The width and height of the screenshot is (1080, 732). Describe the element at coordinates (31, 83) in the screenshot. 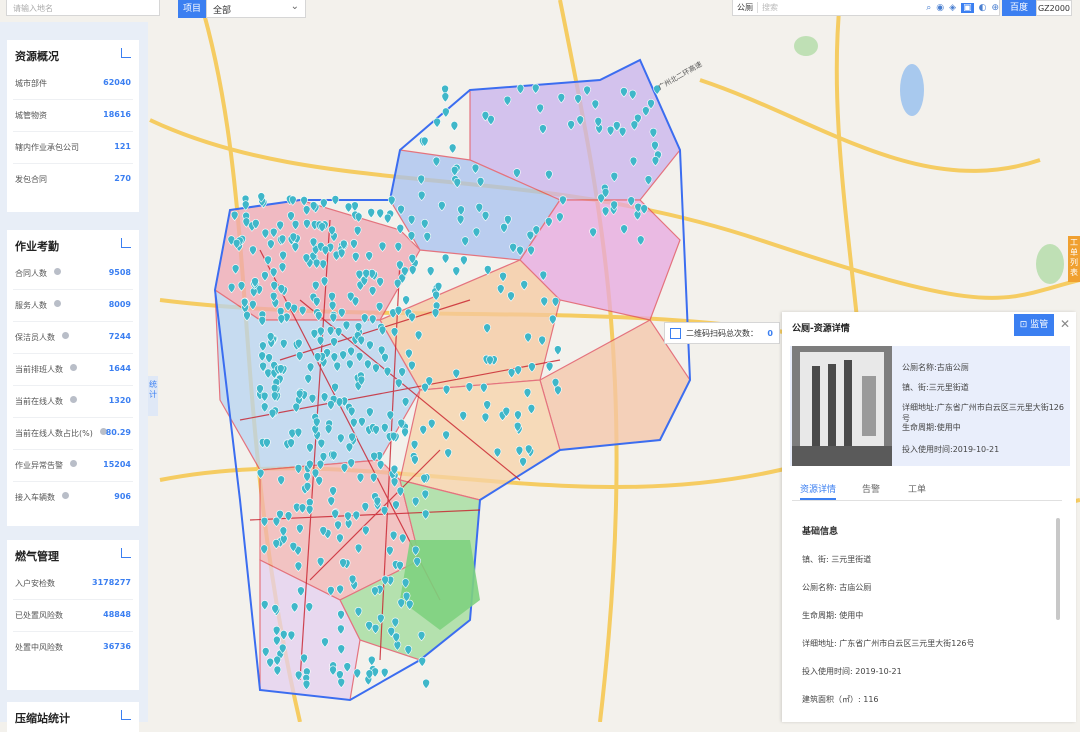

I see `stat-label: 城市部件` at that location.